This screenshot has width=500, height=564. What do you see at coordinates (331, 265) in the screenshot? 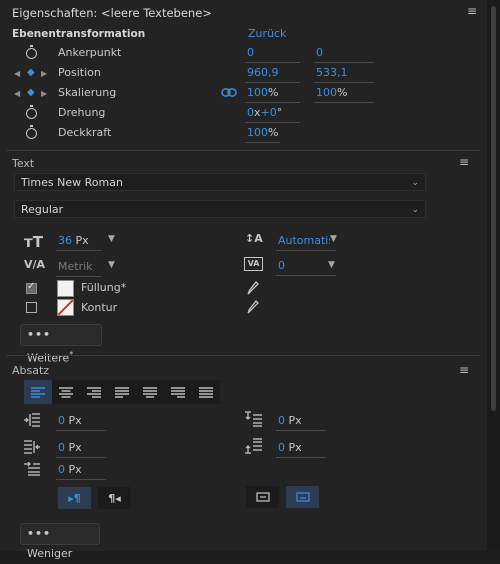
I see `tracking-dropdown-icon: ▼` at bounding box center [331, 265].